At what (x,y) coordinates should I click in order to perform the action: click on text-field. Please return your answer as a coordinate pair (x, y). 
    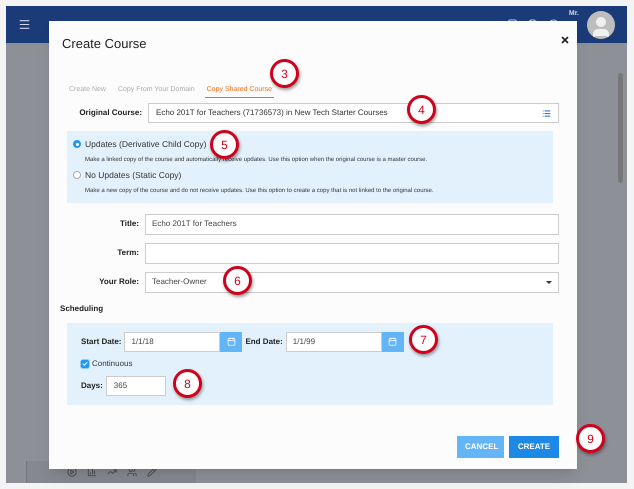
    Looking at the image, I should click on (352, 253).